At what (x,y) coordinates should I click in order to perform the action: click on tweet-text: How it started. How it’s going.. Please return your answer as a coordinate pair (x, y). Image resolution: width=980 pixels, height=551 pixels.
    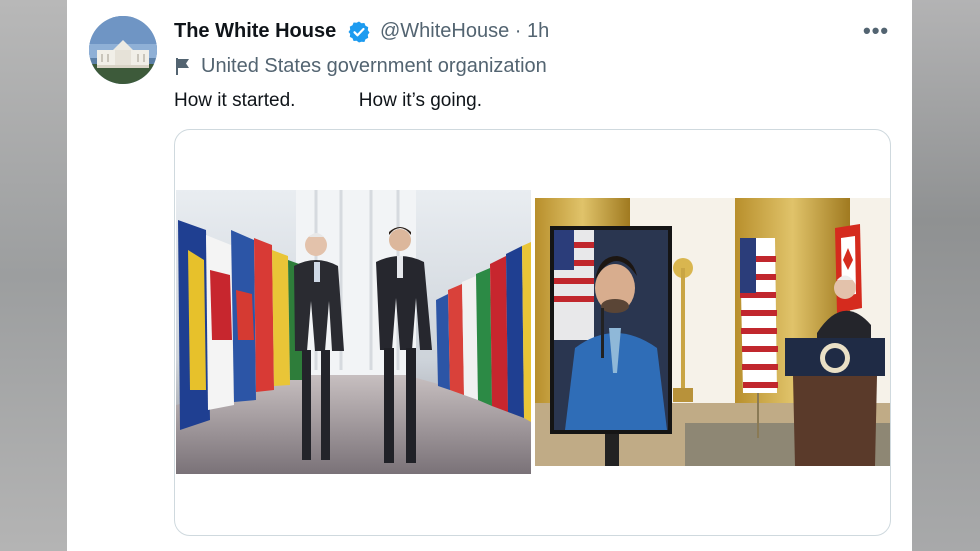
    Looking at the image, I should click on (328, 100).